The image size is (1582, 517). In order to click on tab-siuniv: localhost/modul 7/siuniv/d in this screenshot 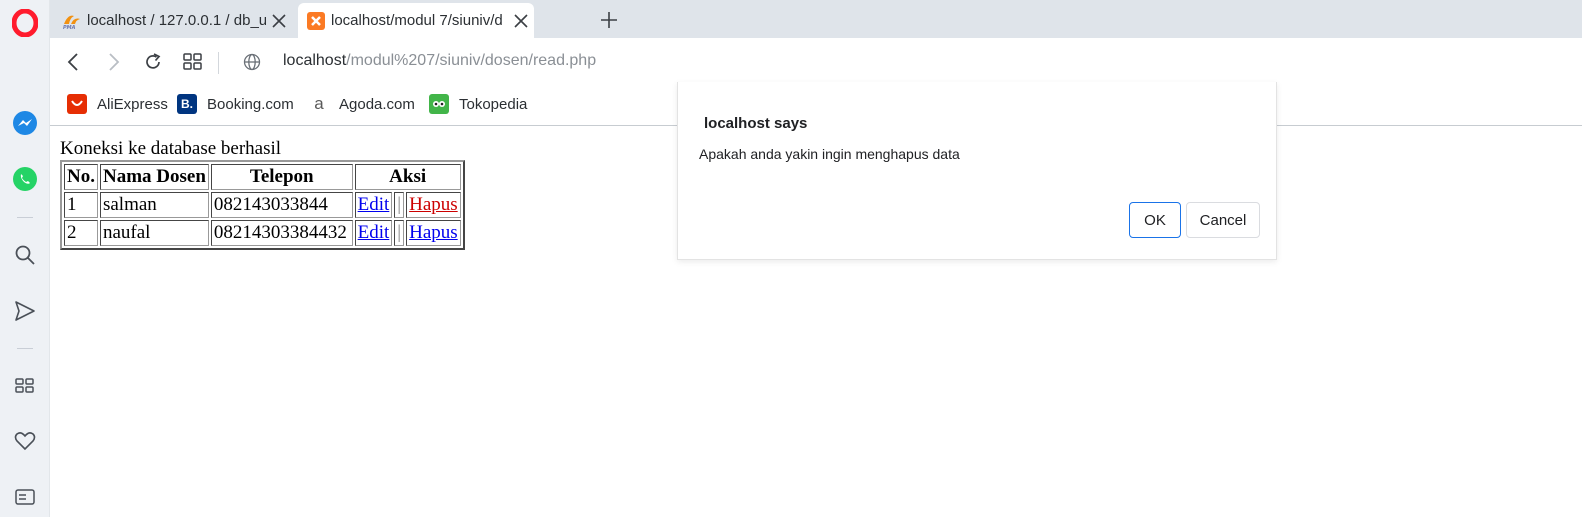, I will do `click(416, 20)`.